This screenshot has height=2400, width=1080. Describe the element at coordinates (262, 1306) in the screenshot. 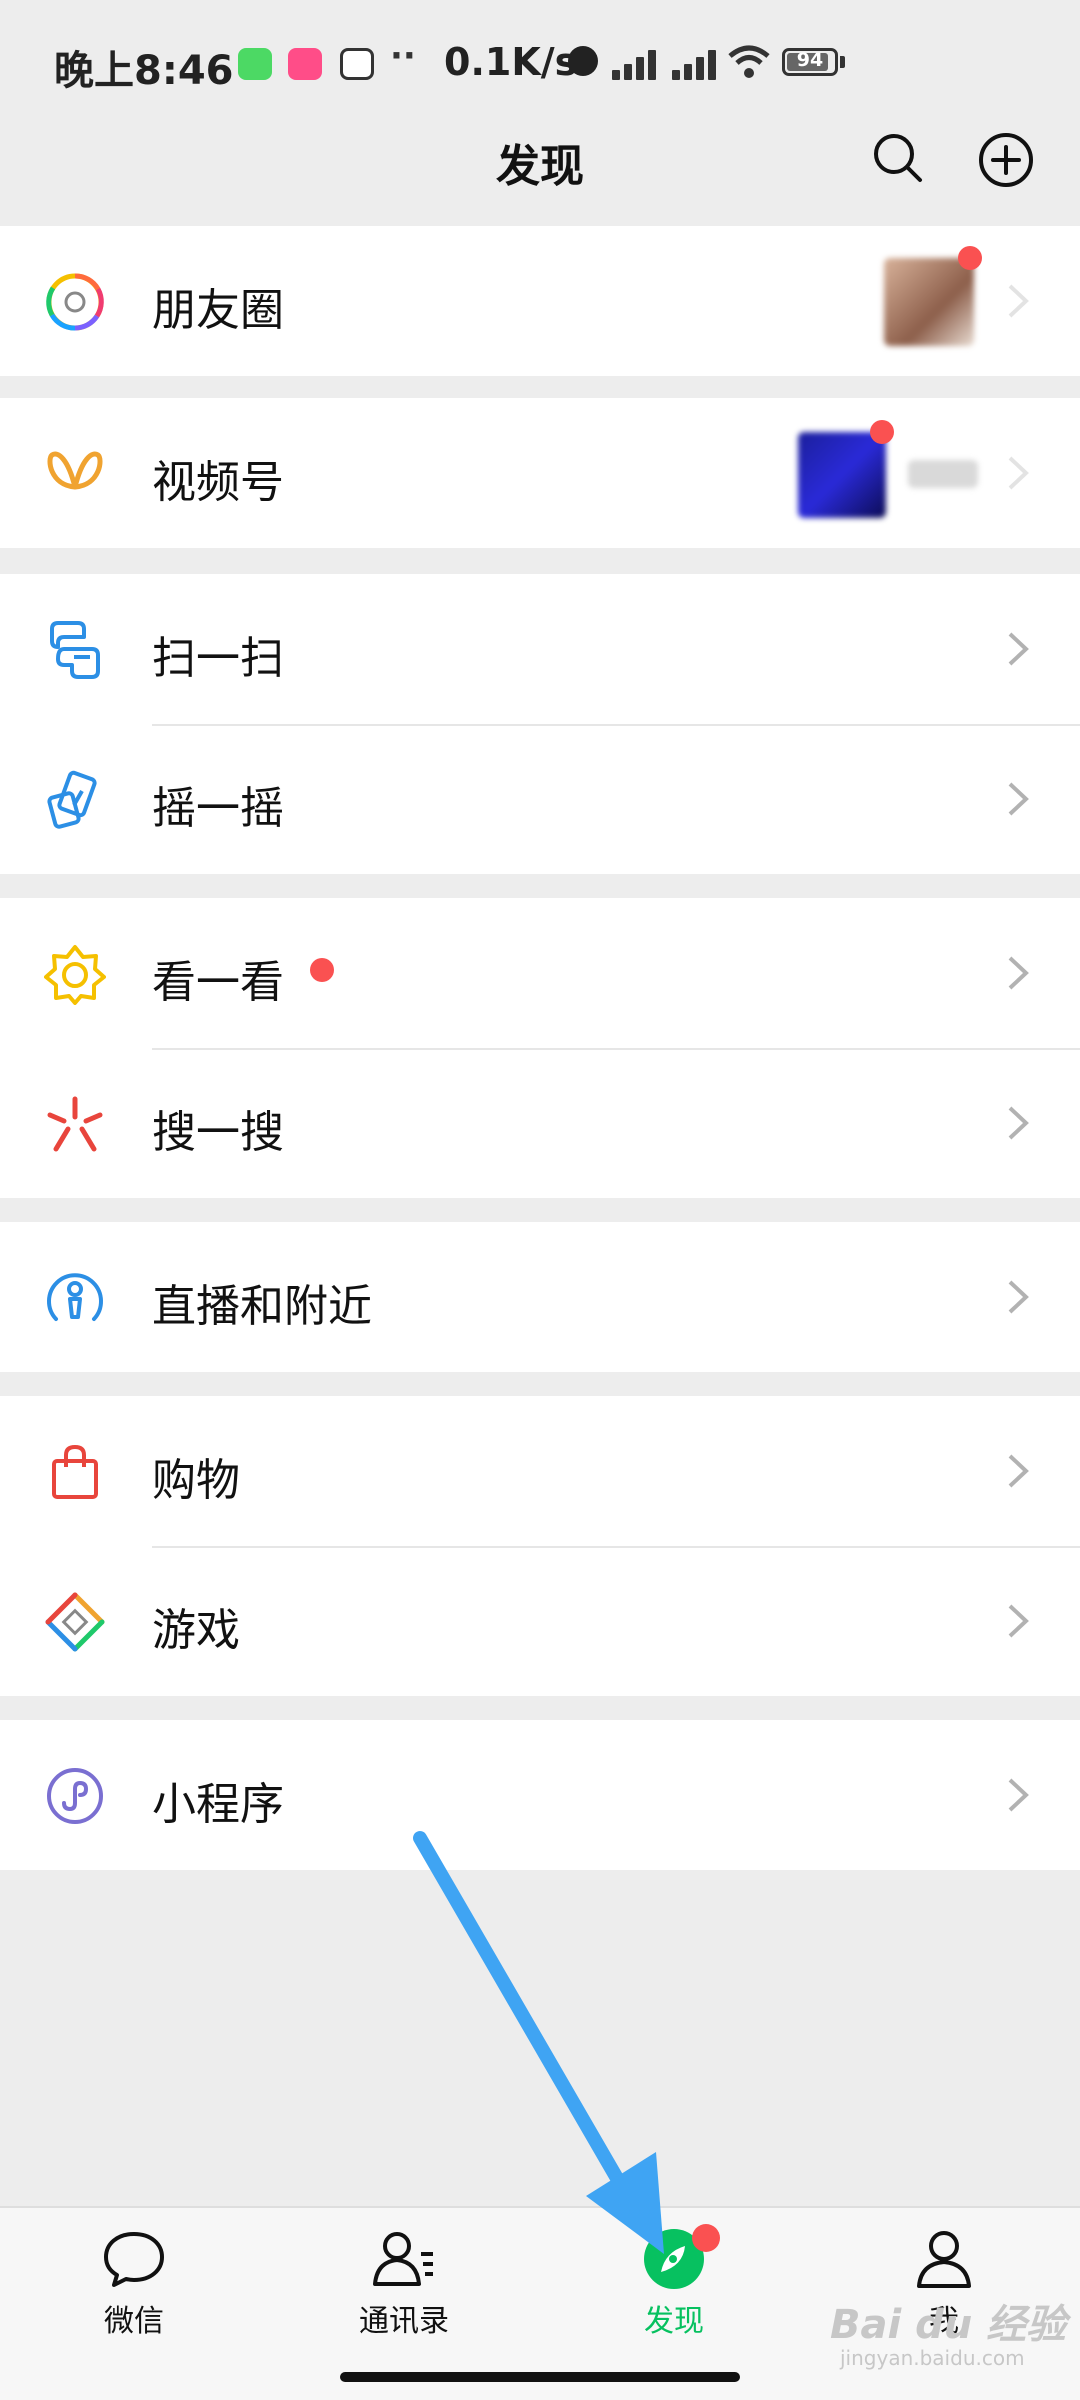

I see `live-nearby-label: 直播和附近` at that location.